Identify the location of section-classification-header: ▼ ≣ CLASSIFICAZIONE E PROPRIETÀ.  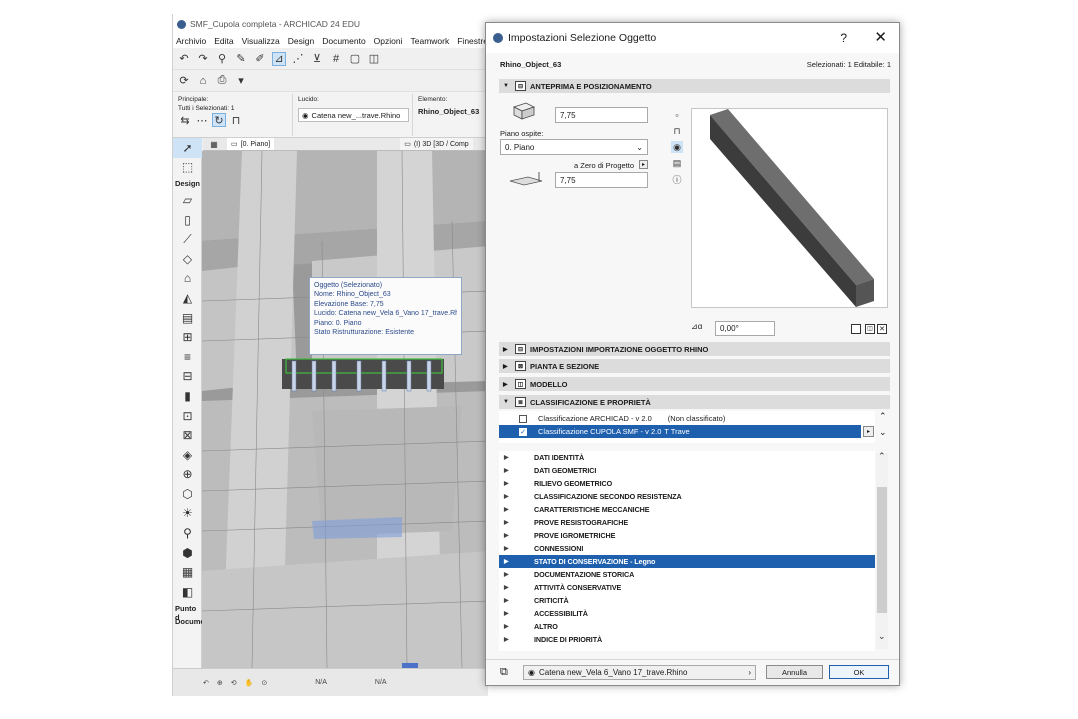
(694, 402).